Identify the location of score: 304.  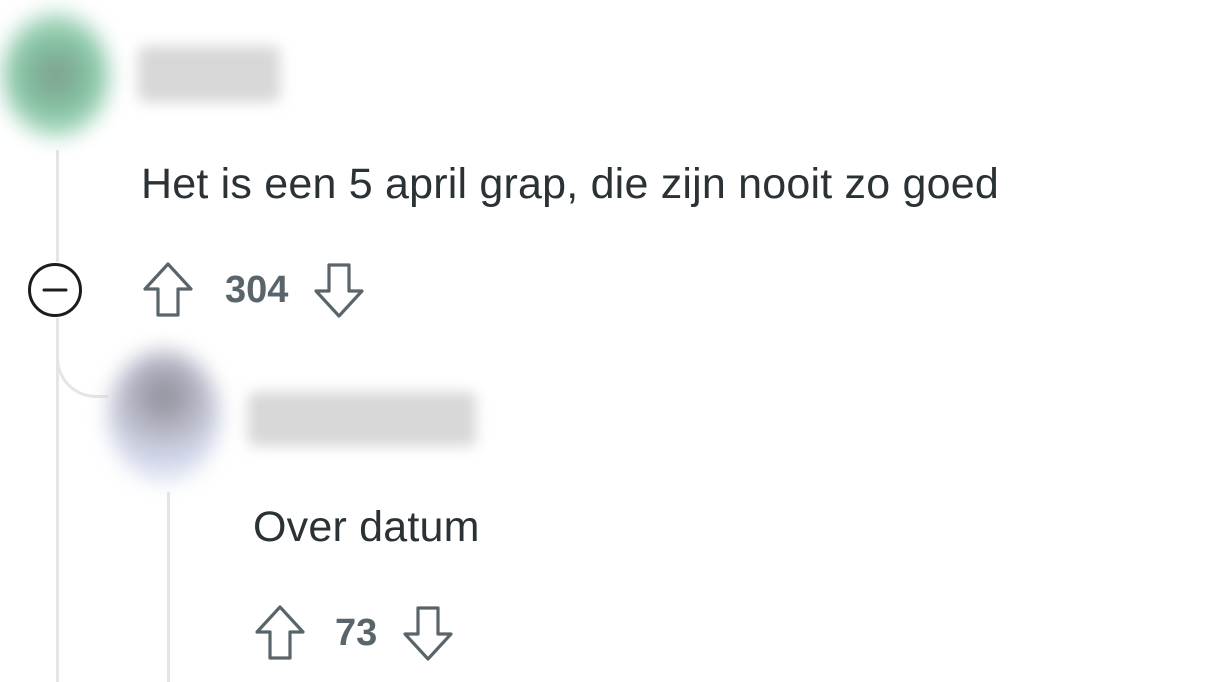
(257, 289).